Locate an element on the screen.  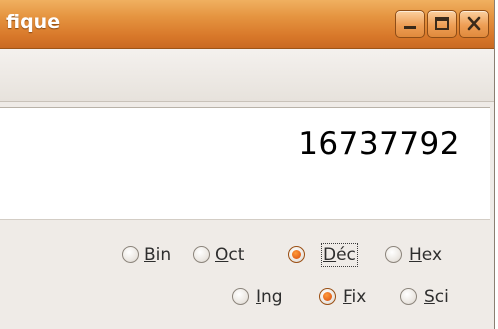
radio-hex: Hex is located at coordinates (431, 256).